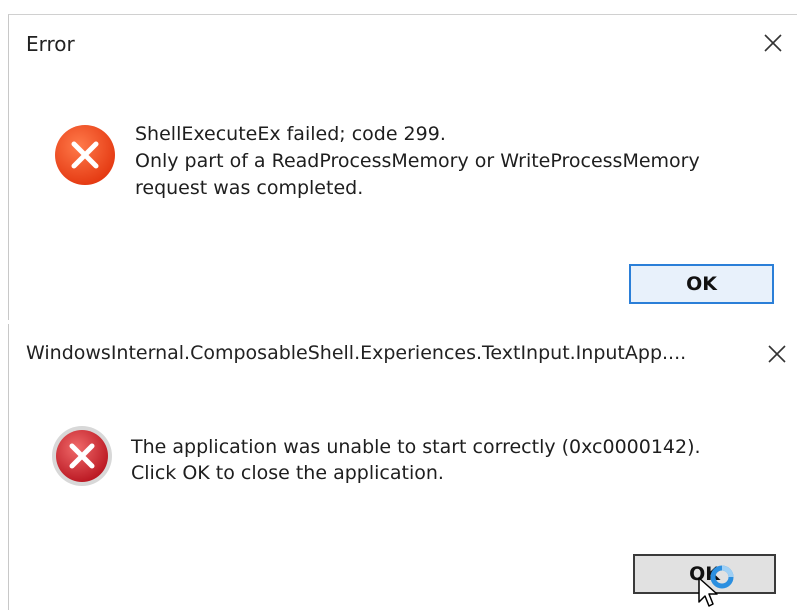  What do you see at coordinates (50, 44) in the screenshot?
I see `dialog-title: Error` at bounding box center [50, 44].